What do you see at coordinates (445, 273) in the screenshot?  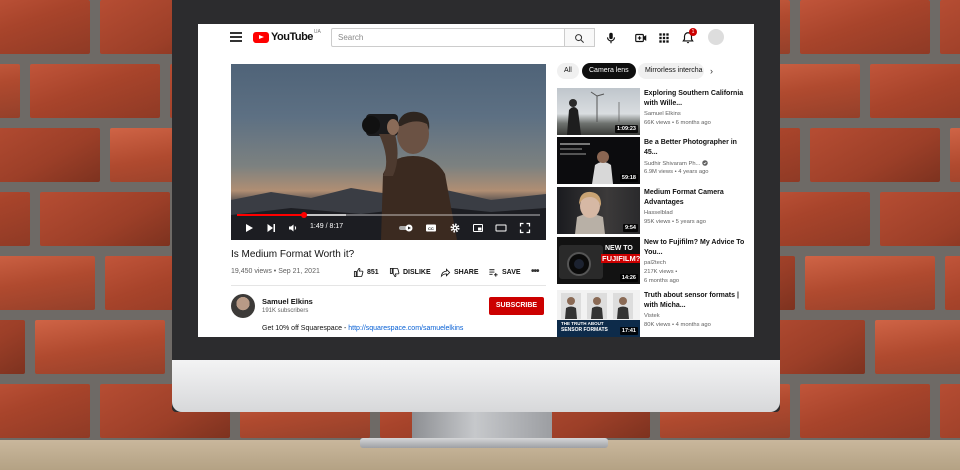 I see `share-arrow-icon` at bounding box center [445, 273].